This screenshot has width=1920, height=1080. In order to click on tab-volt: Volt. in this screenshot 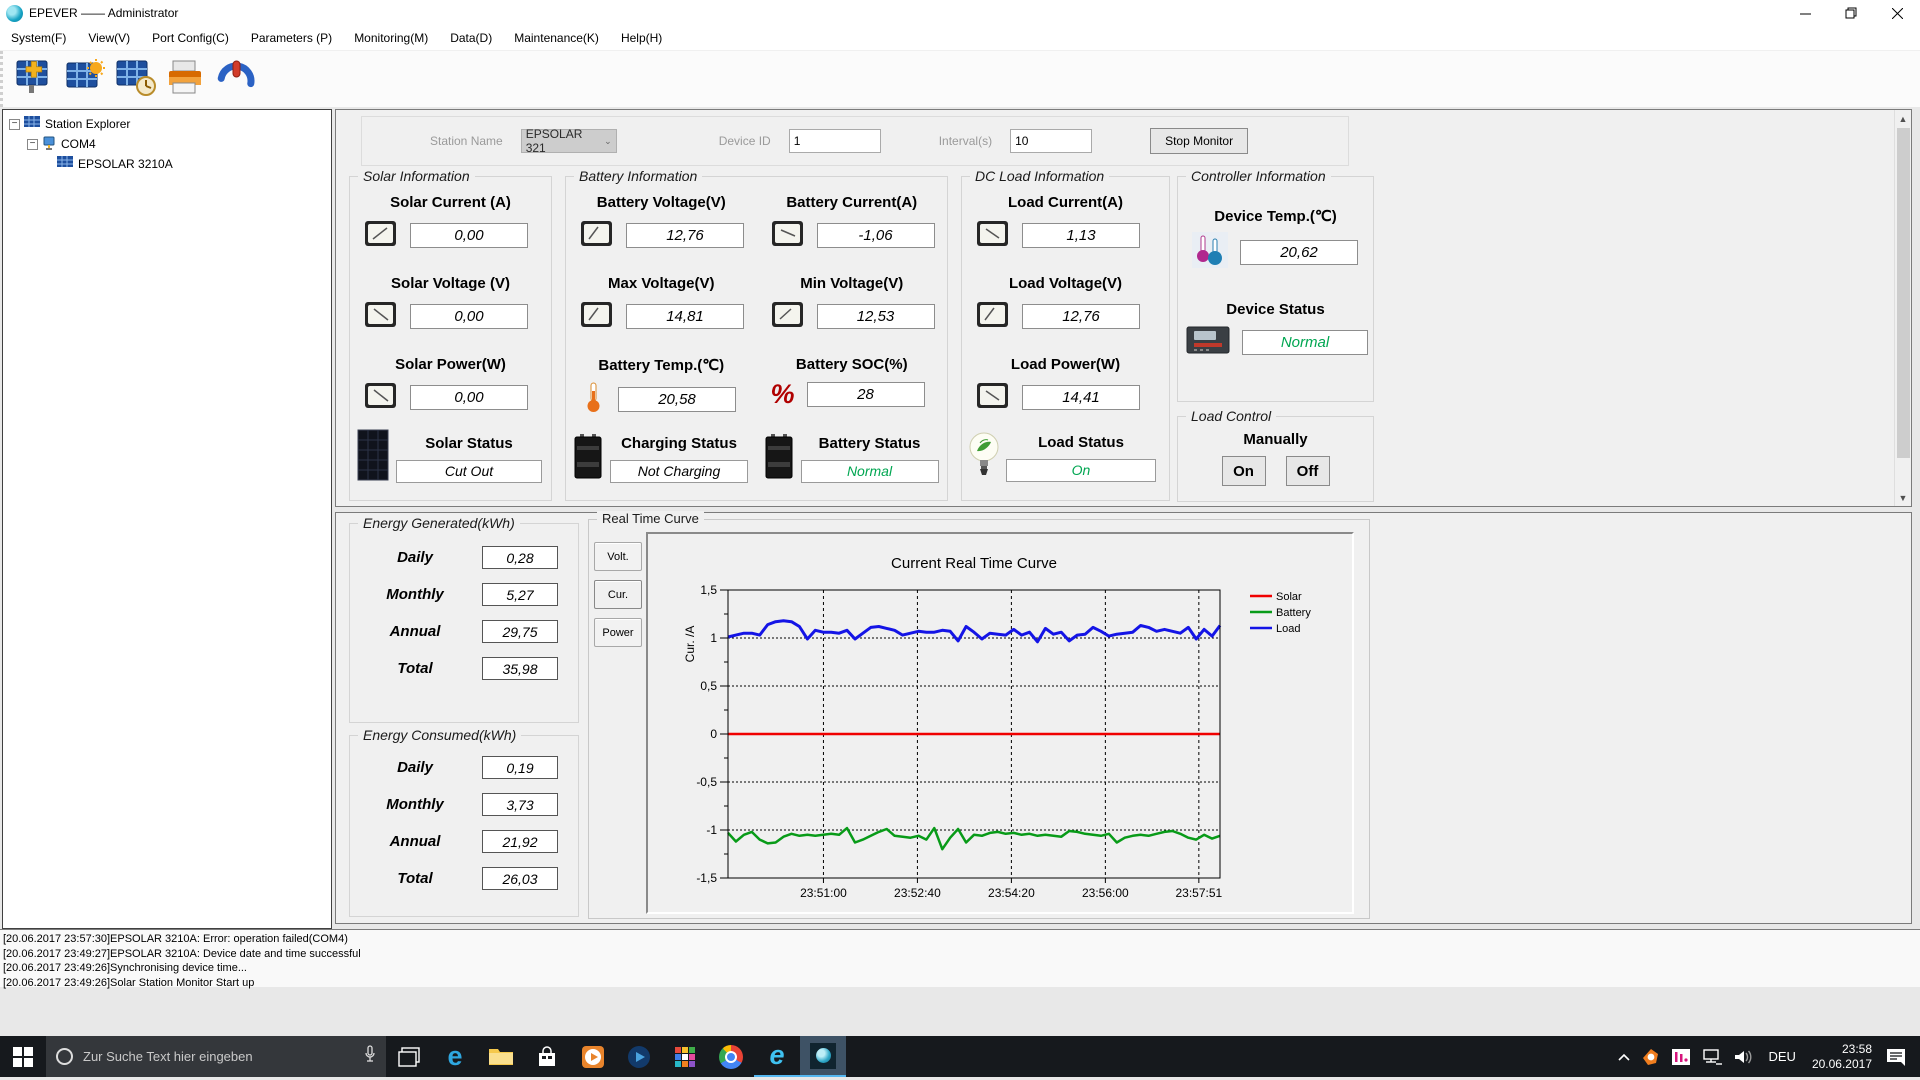, I will do `click(618, 556)`.